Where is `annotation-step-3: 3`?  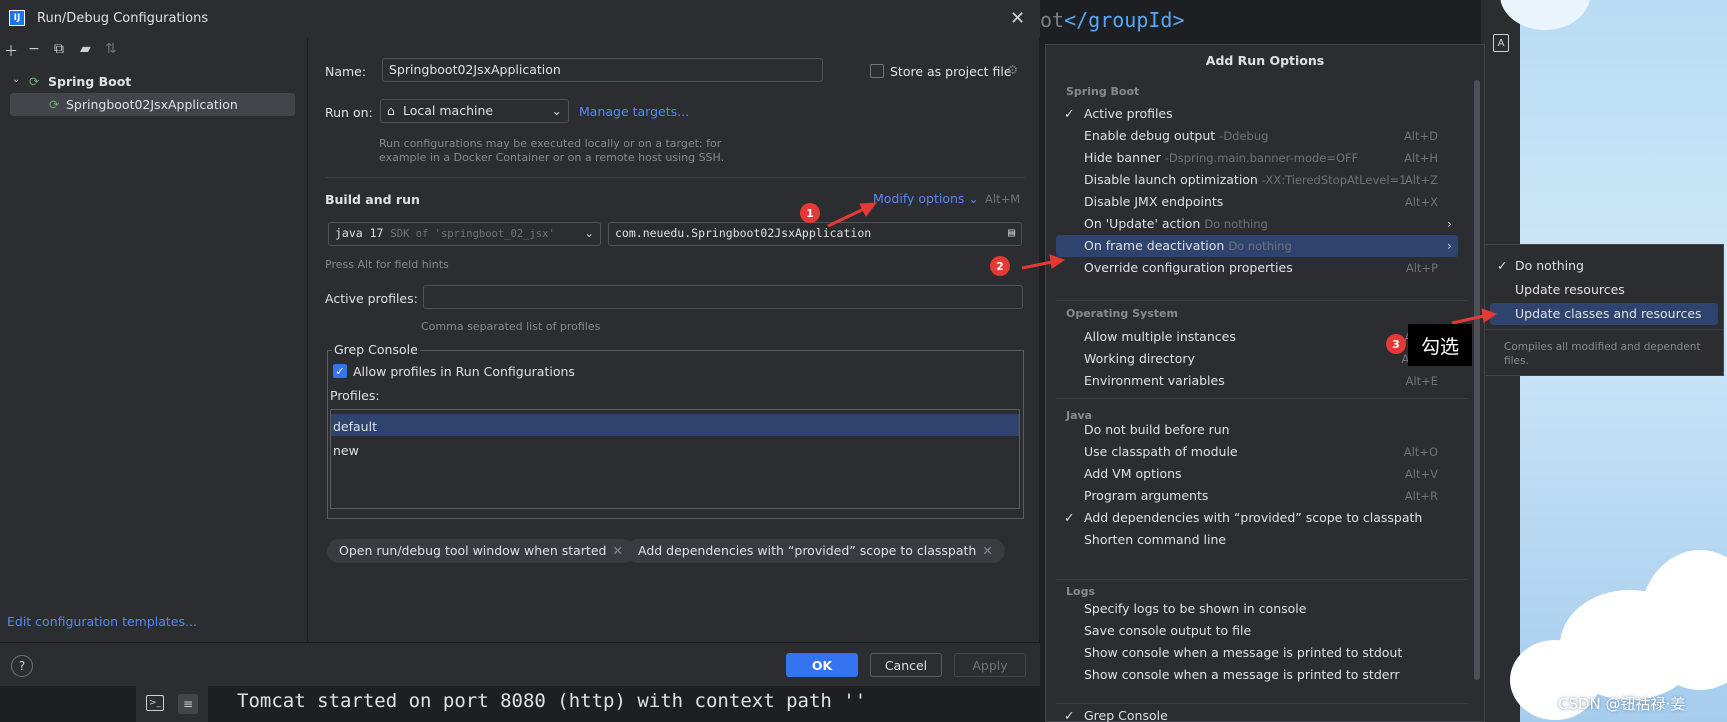 annotation-step-3: 3 is located at coordinates (1396, 344).